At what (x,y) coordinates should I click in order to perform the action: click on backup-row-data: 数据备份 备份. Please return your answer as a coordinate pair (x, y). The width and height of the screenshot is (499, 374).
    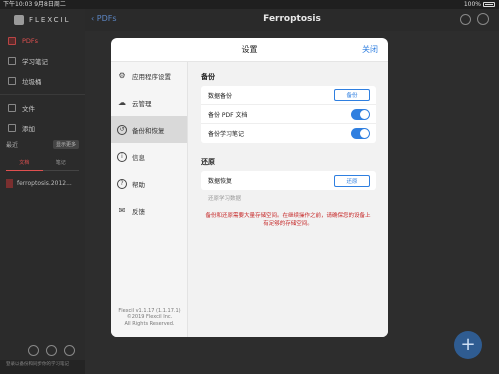
    Looking at the image, I should click on (288, 95).